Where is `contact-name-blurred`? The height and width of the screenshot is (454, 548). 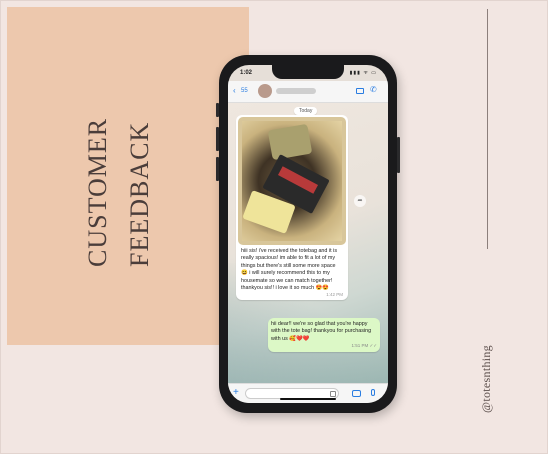 contact-name-blurred is located at coordinates (296, 91).